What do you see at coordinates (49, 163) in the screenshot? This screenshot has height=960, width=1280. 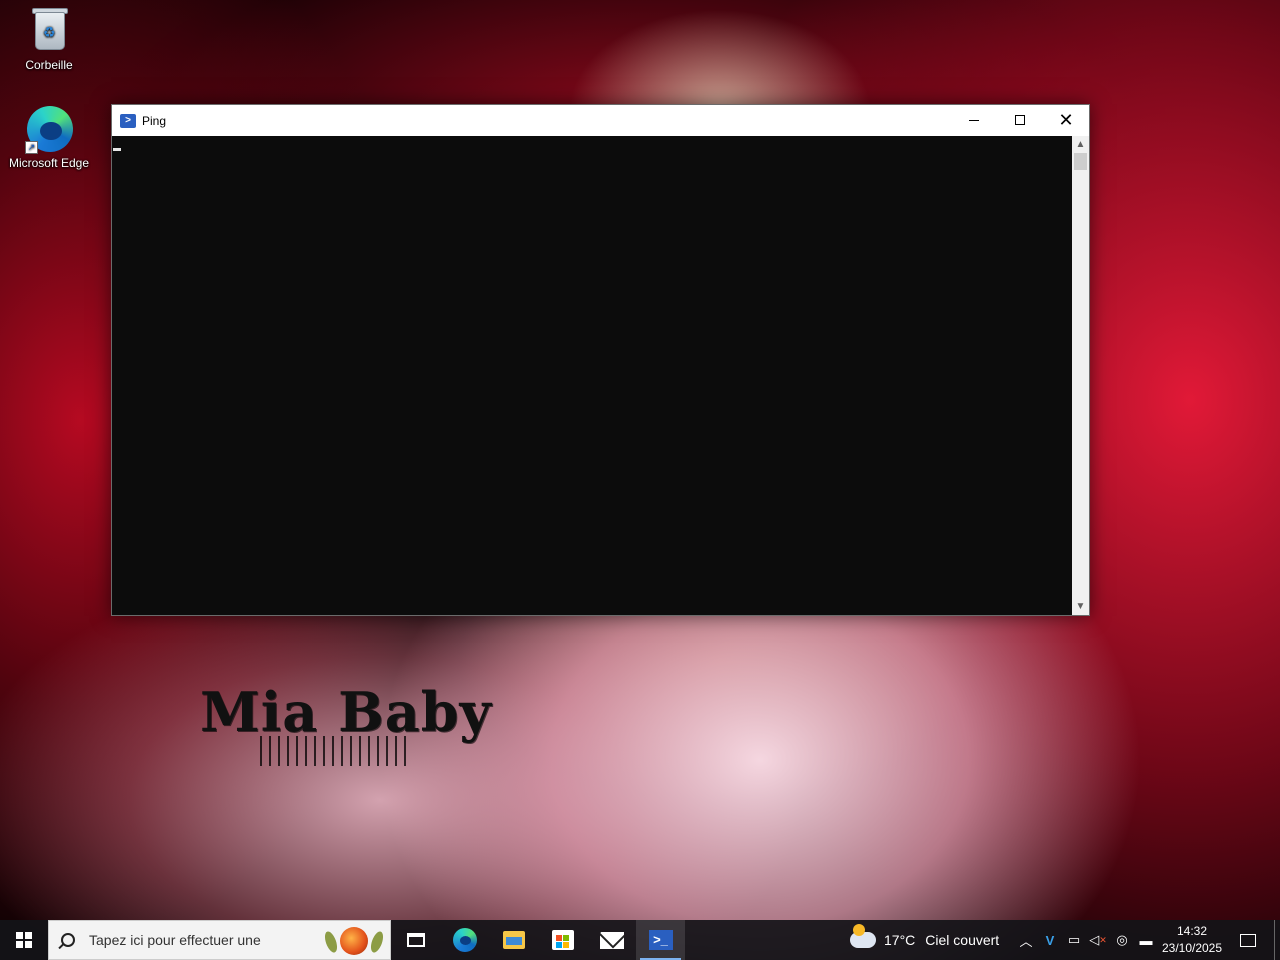 I see `desktop-icon-label: Microsoft Edge` at bounding box center [49, 163].